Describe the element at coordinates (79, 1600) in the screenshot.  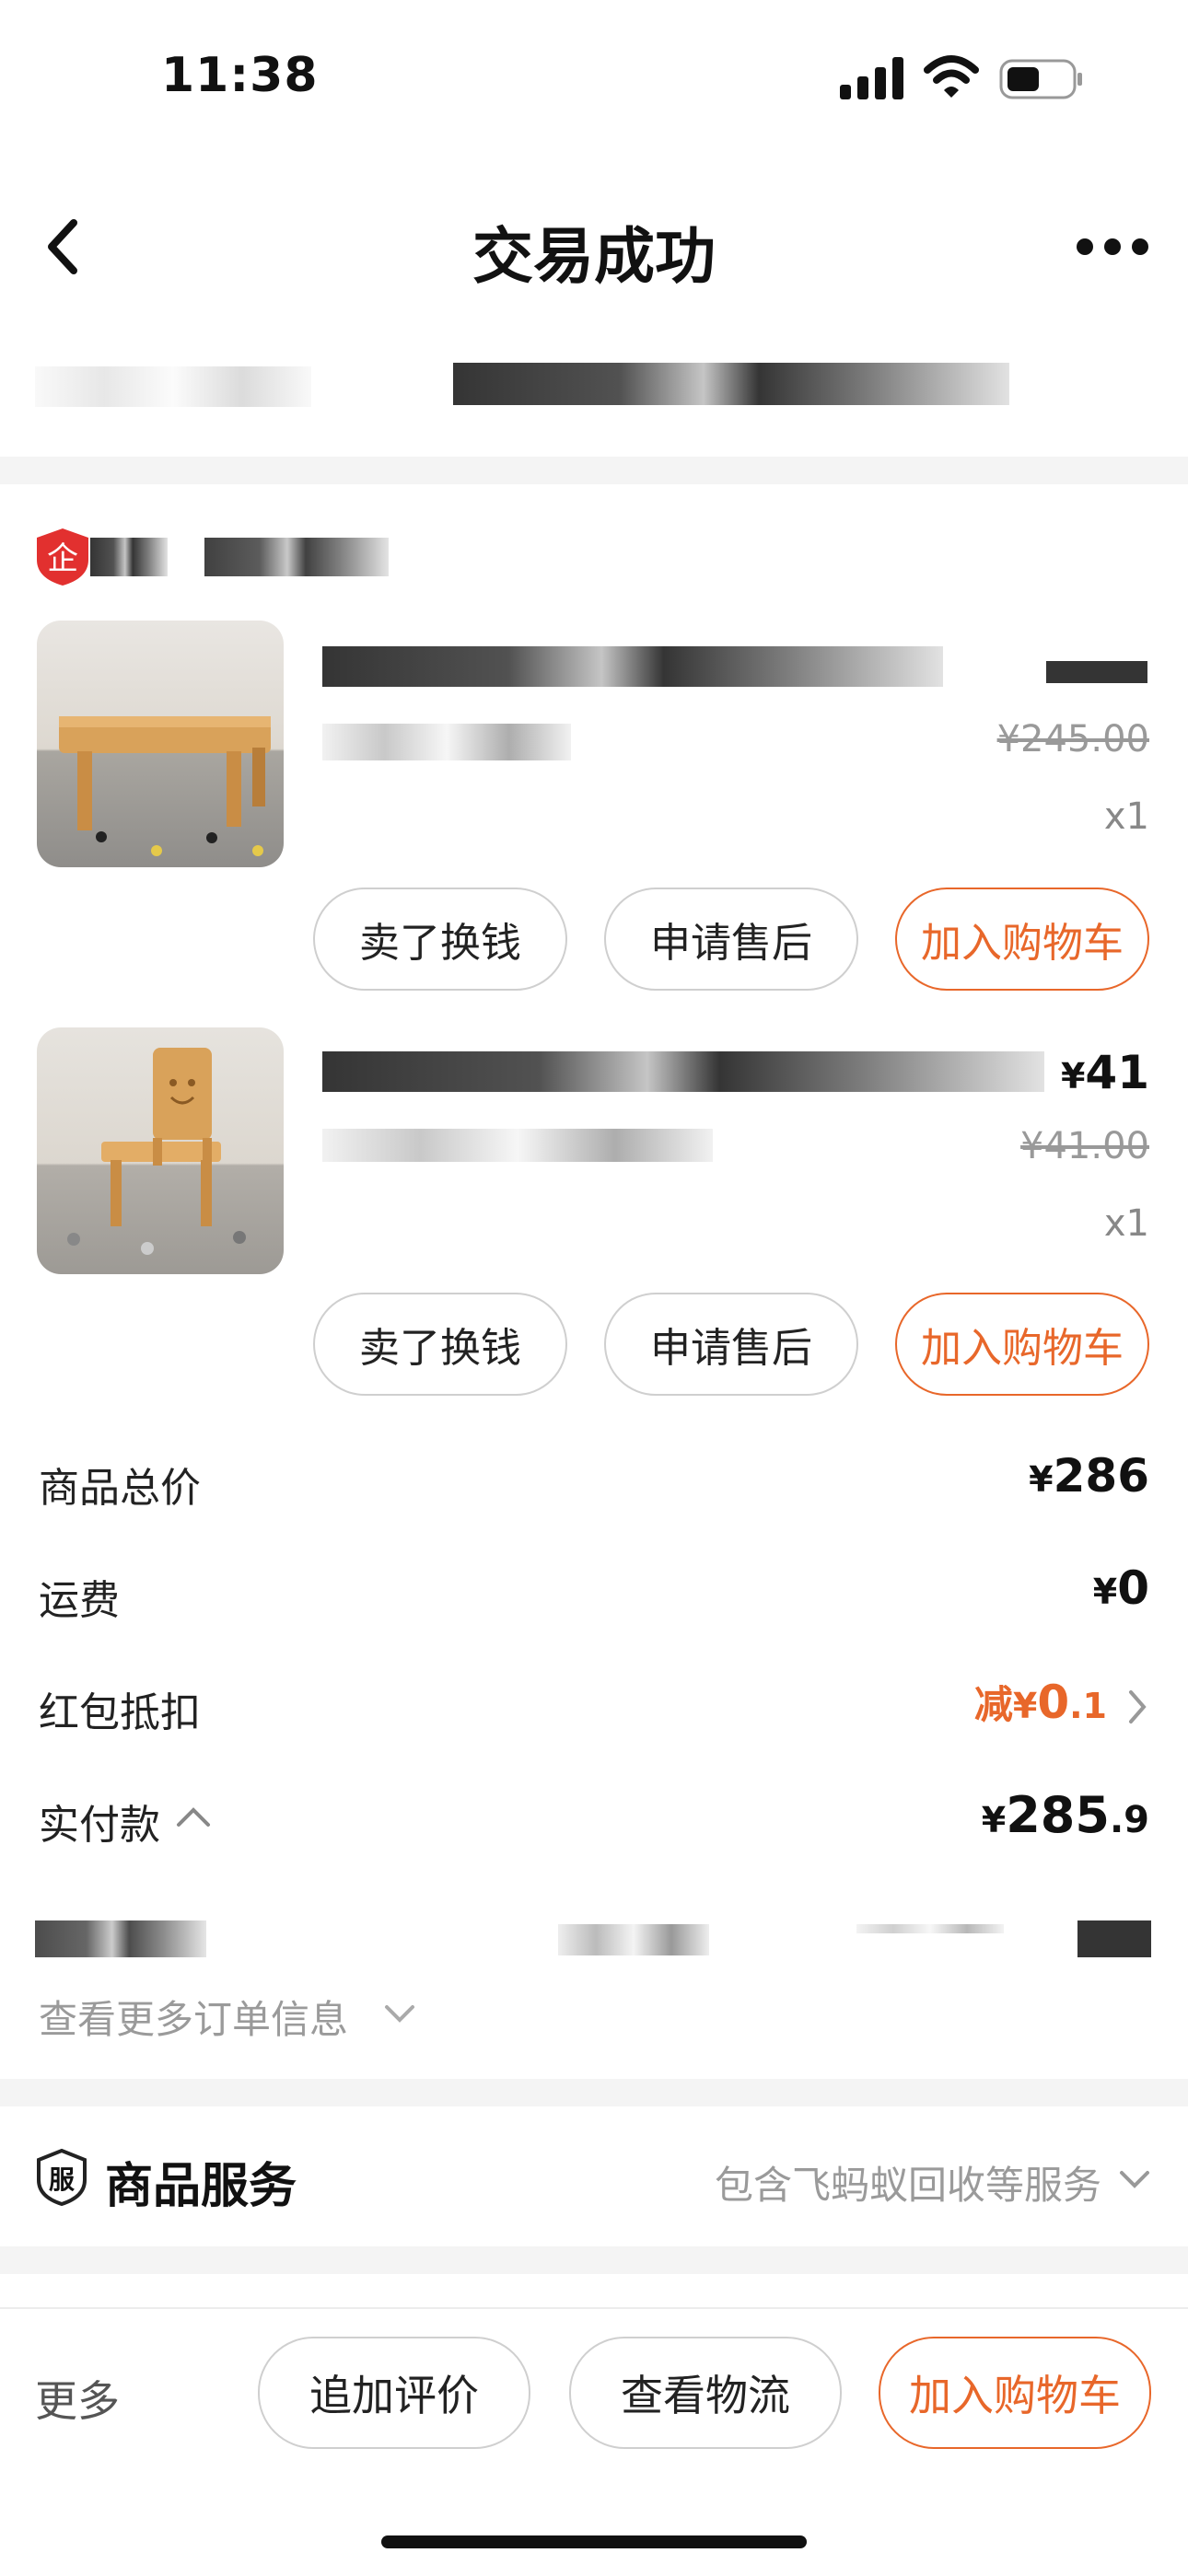
I see `shipping-label: 运费` at that location.